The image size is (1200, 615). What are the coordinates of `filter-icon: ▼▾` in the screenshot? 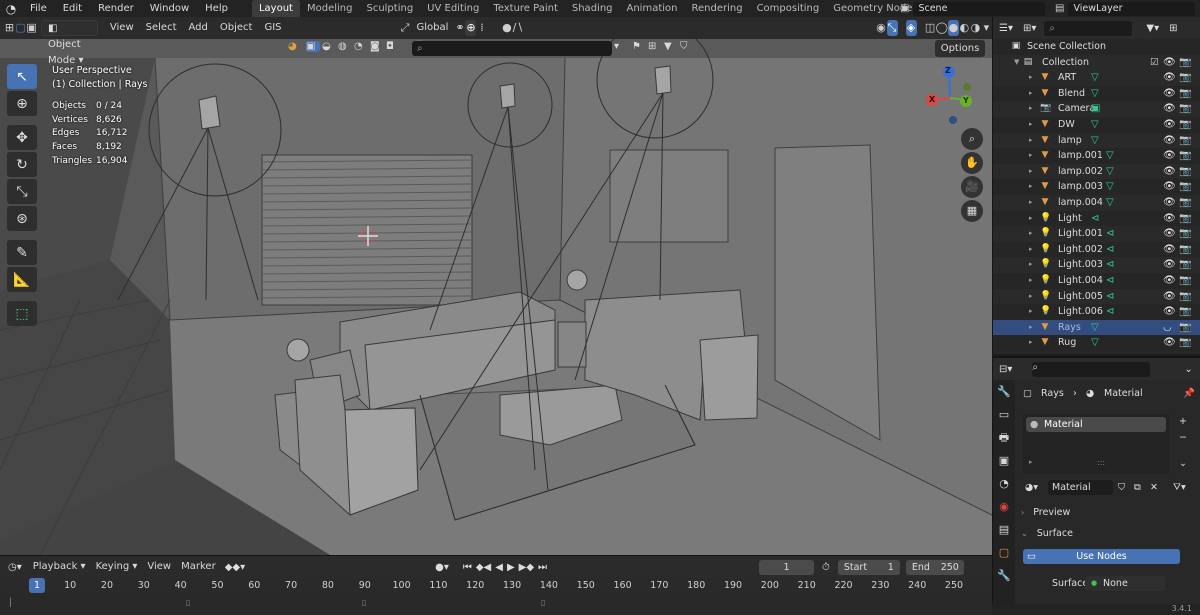 It's located at (1152, 28).